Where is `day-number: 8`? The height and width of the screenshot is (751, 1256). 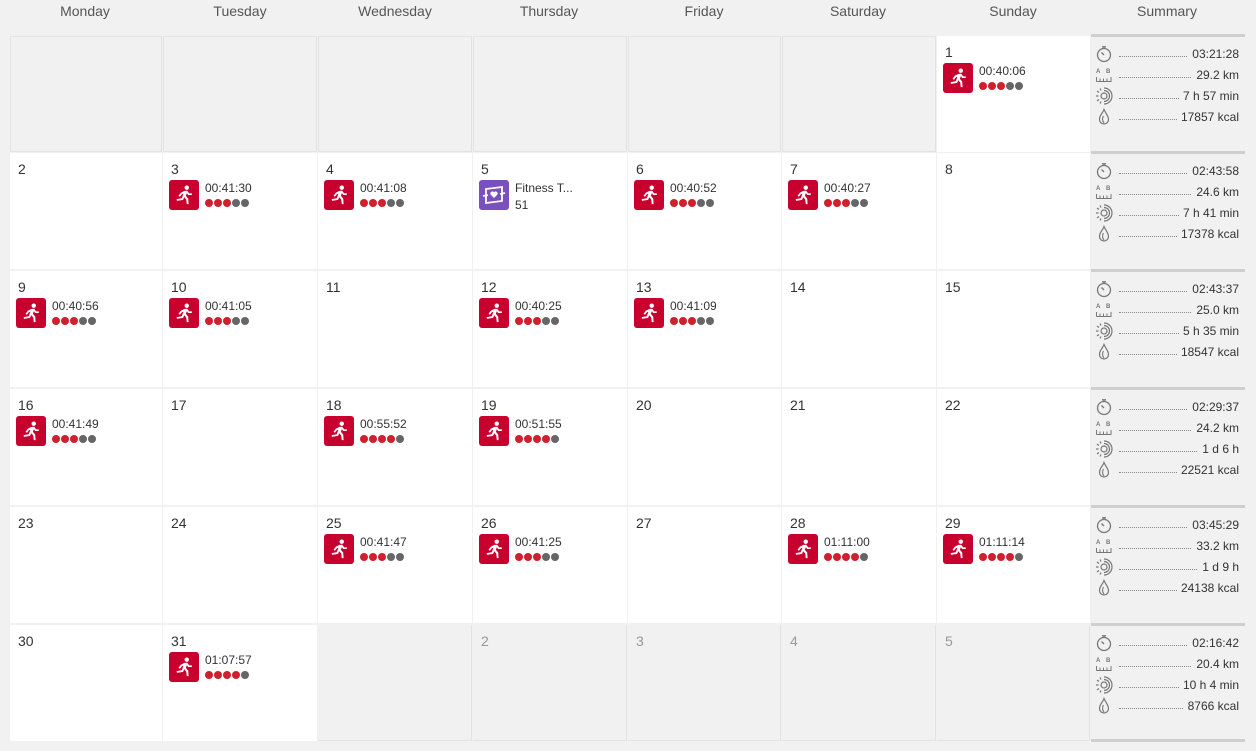
day-number: 8 is located at coordinates (949, 169).